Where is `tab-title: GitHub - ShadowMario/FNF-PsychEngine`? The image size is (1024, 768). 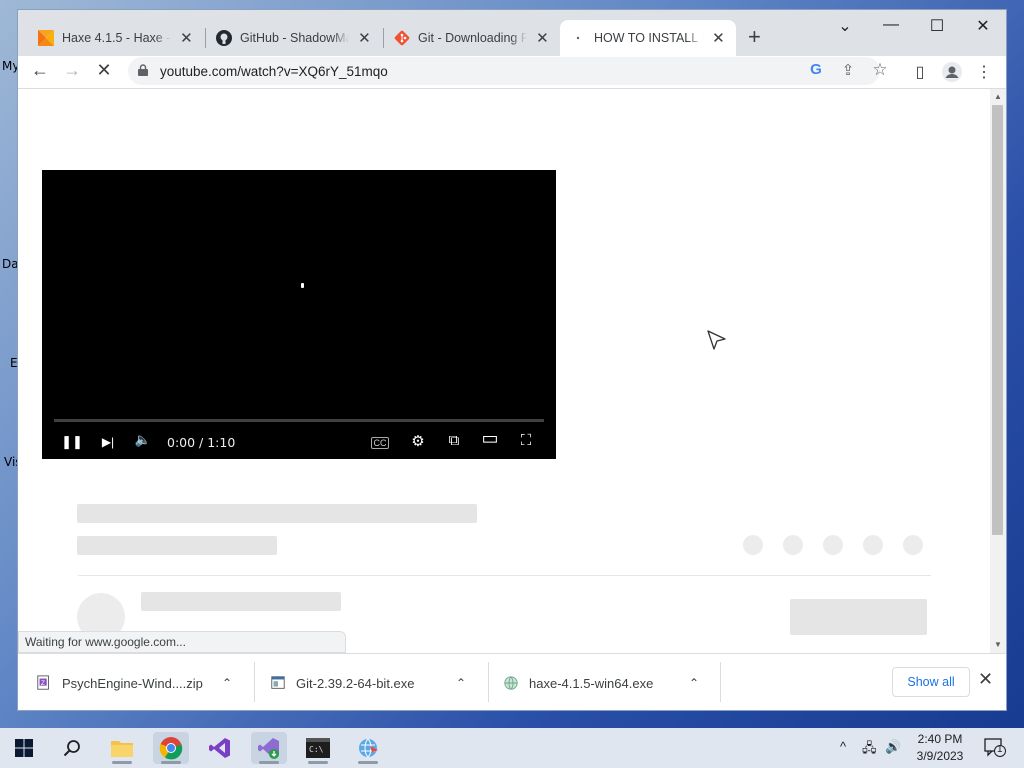
tab-title: GitHub - ShadowMario/FNF-PsychEngine is located at coordinates (294, 38).